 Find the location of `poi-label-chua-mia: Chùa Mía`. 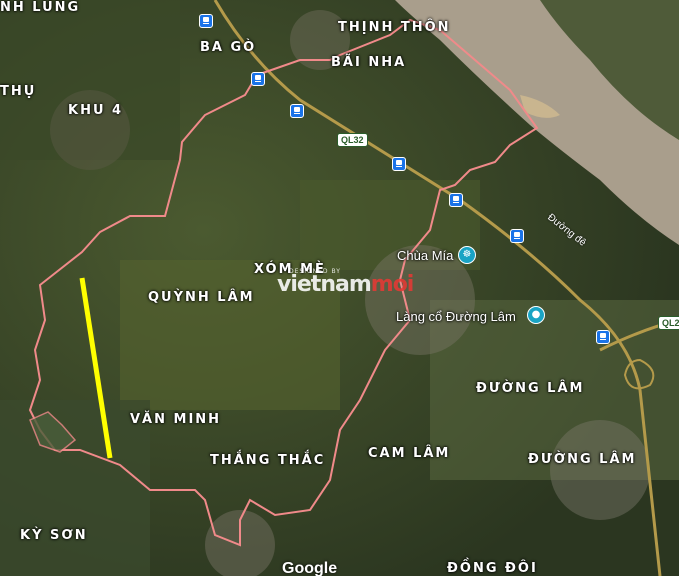

poi-label-chua-mia: Chùa Mía is located at coordinates (425, 255).